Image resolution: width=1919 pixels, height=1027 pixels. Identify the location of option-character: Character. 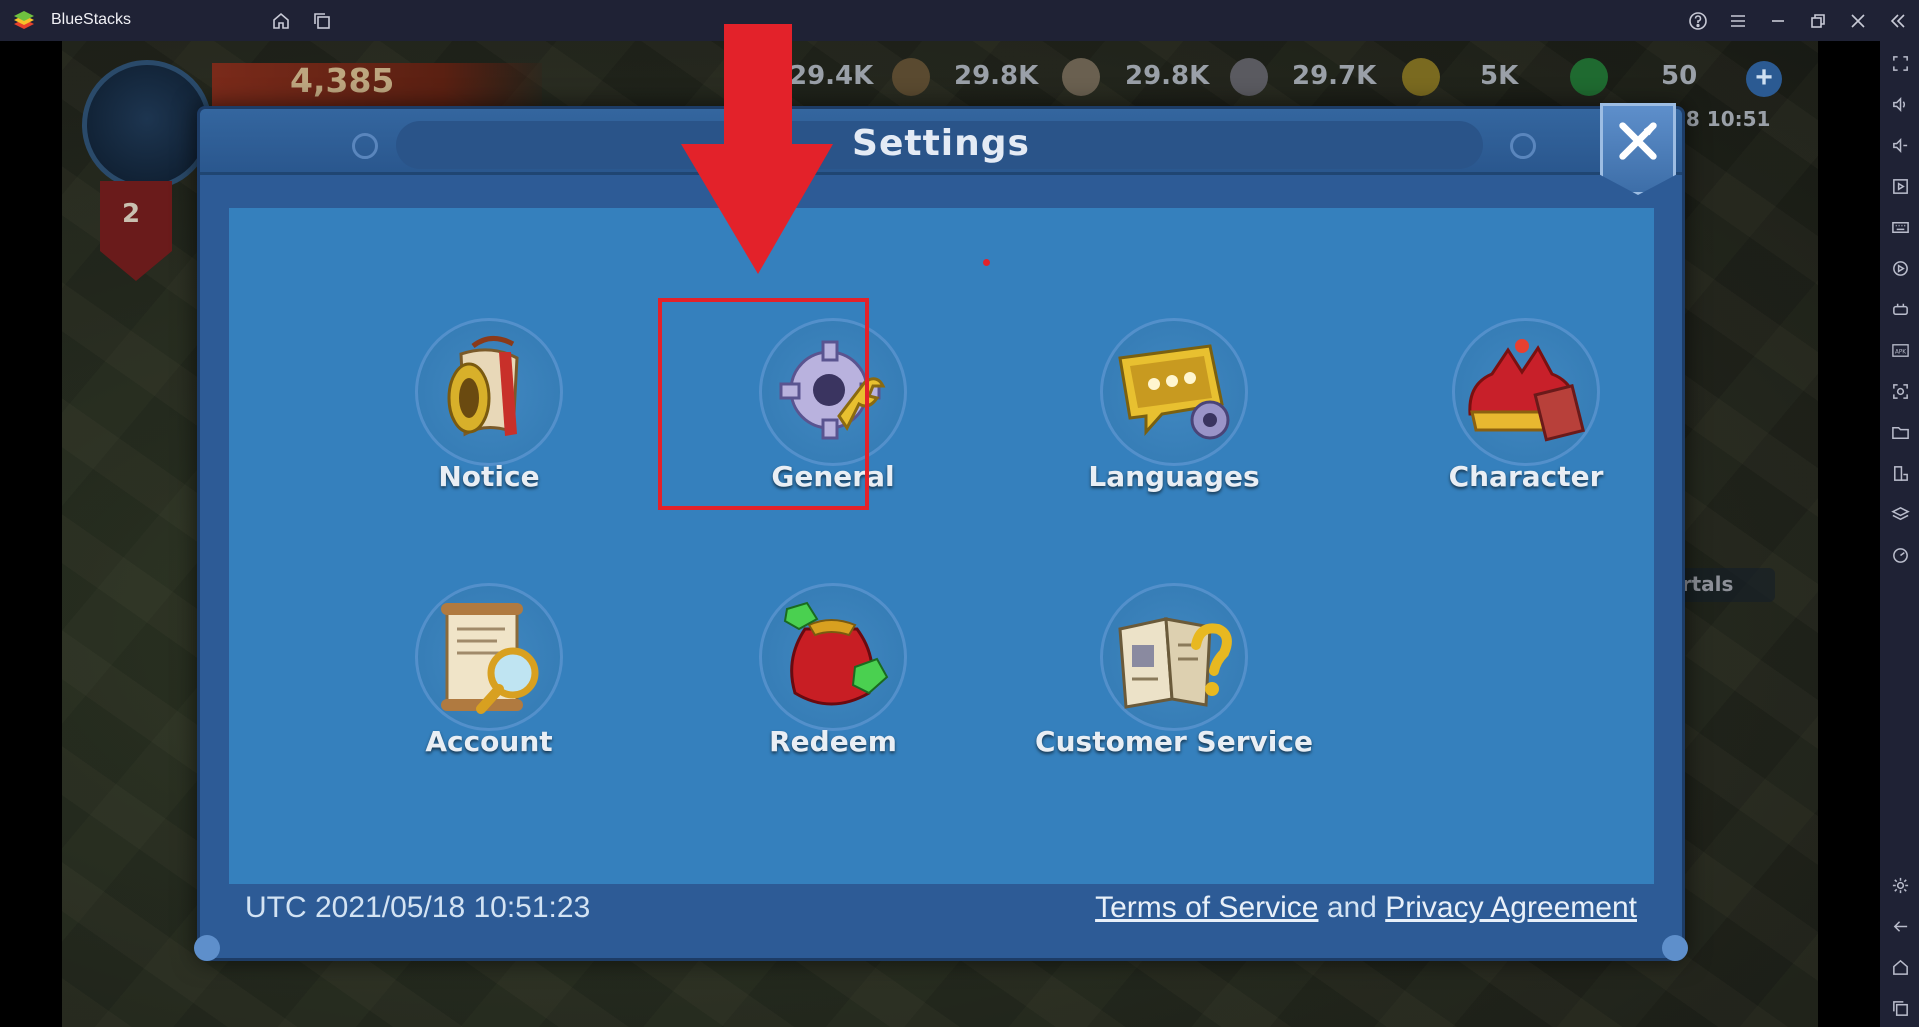
(1526, 418).